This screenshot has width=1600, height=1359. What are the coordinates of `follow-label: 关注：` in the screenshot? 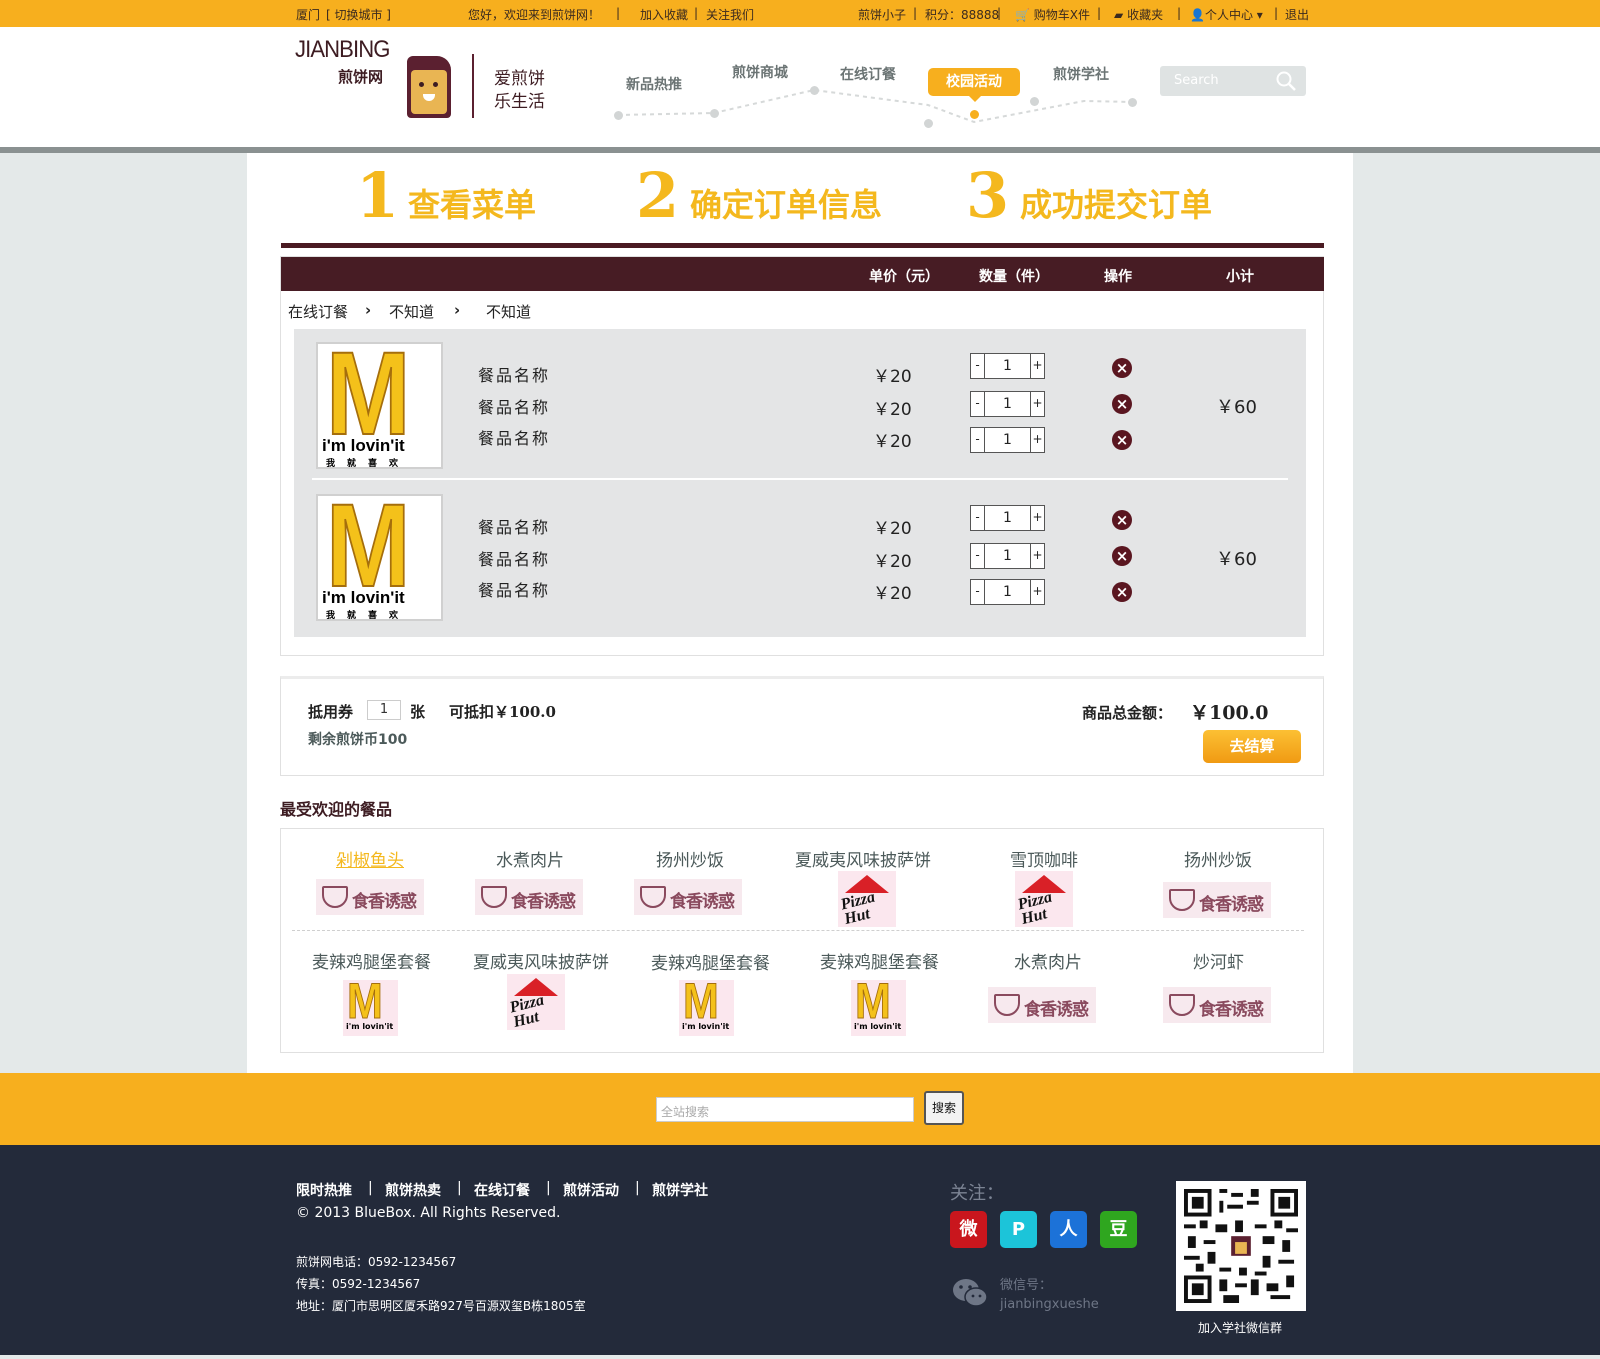 It's located at (977, 1193).